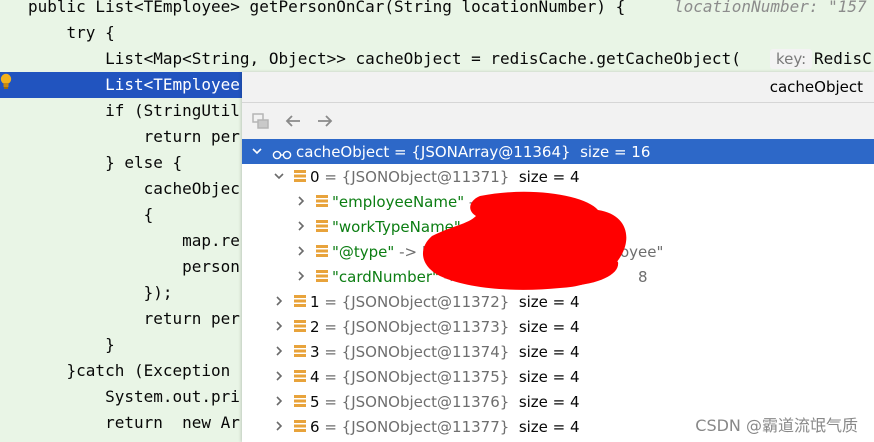 The width and height of the screenshot is (874, 442). What do you see at coordinates (315, 402) in the screenshot?
I see `item-index: 5` at bounding box center [315, 402].